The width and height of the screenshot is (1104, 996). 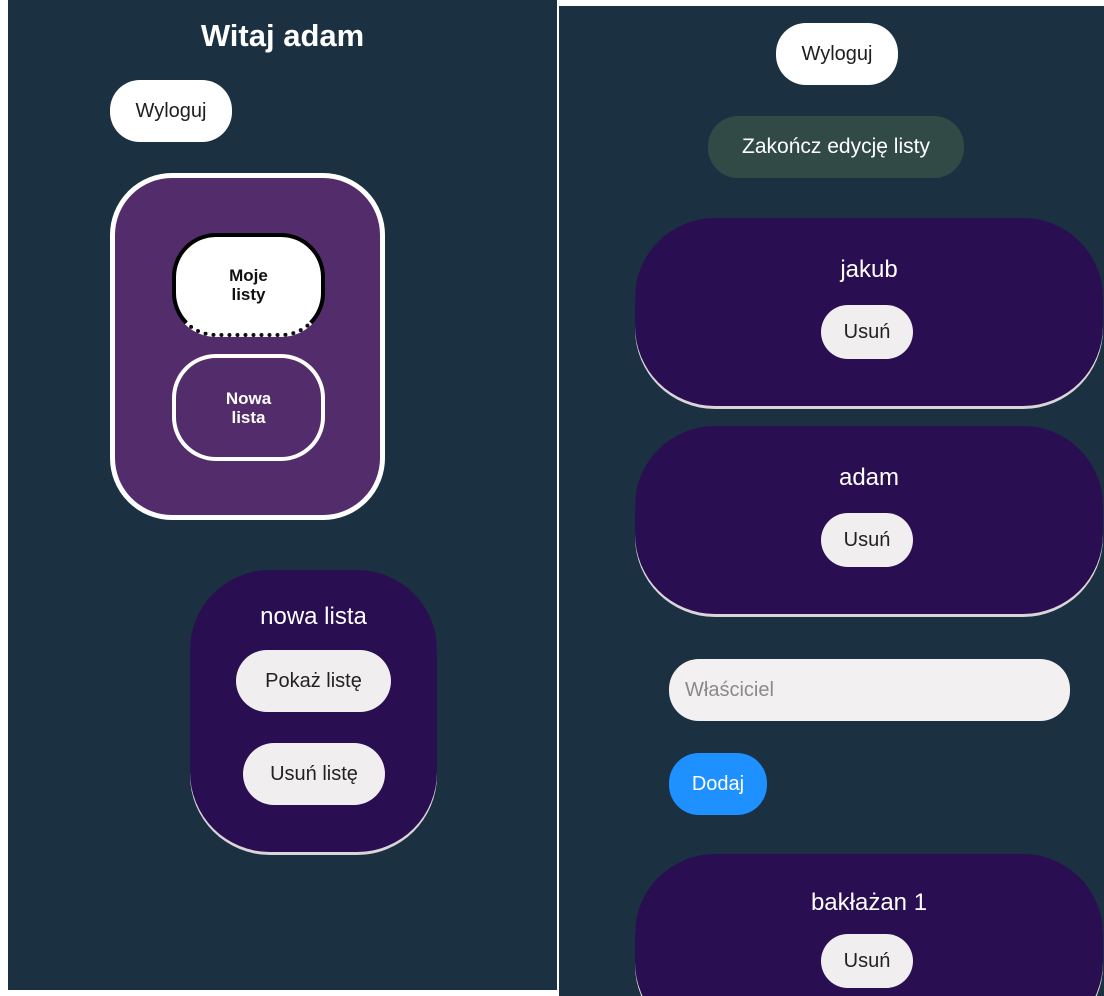 I want to click on owner-input, so click(x=869, y=690).